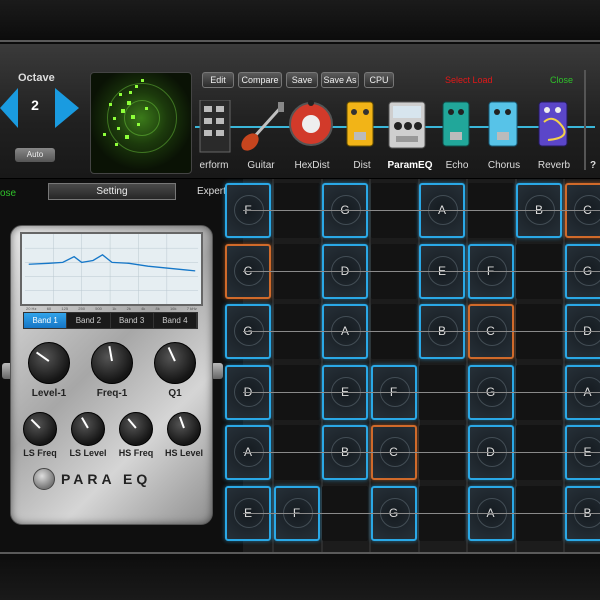  I want to click on octave-label: Octave, so click(36, 78).